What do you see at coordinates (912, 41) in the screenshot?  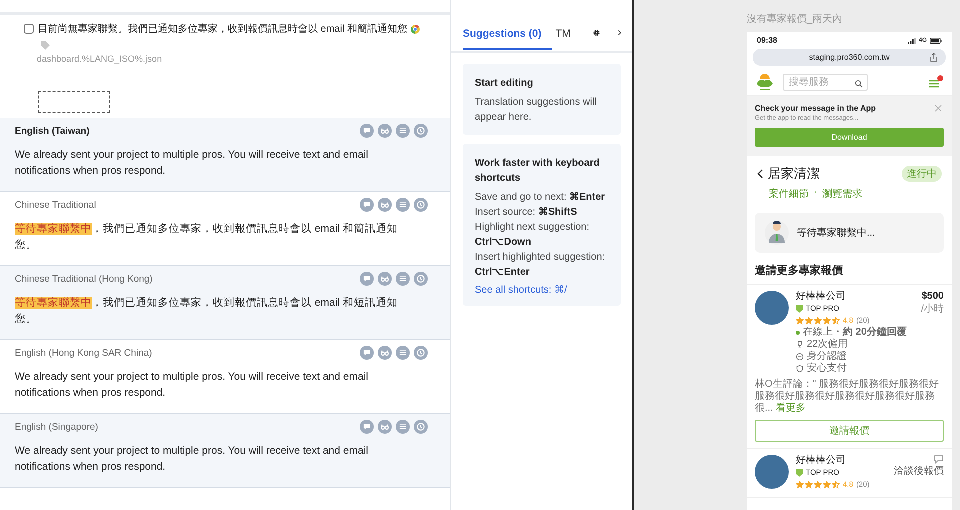 I see `signal-icon` at bounding box center [912, 41].